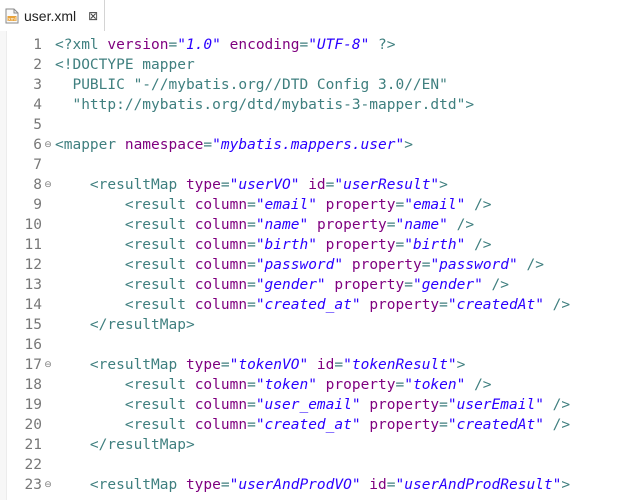 Image resolution: width=625 pixels, height=500 pixels. What do you see at coordinates (94, 85) in the screenshot?
I see `xml-markup: PUBLIC` at bounding box center [94, 85].